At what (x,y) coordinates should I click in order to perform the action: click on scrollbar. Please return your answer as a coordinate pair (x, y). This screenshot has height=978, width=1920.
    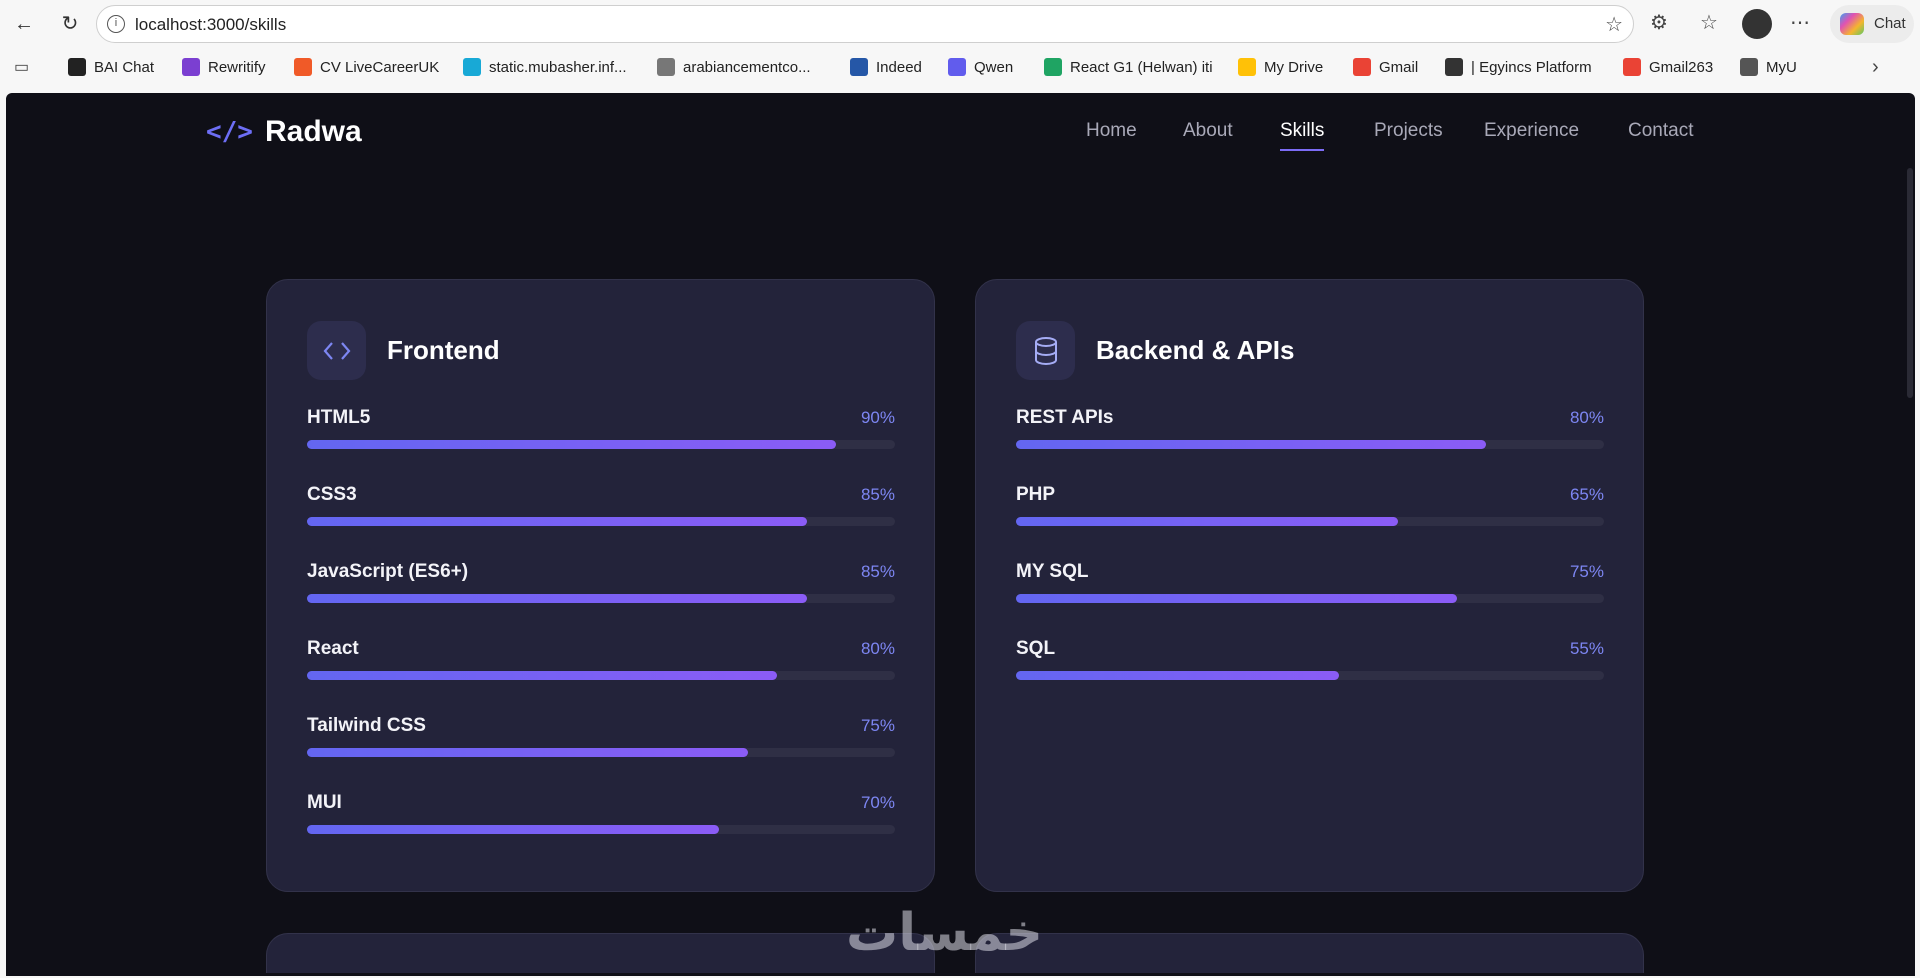
    Looking at the image, I should click on (1910, 283).